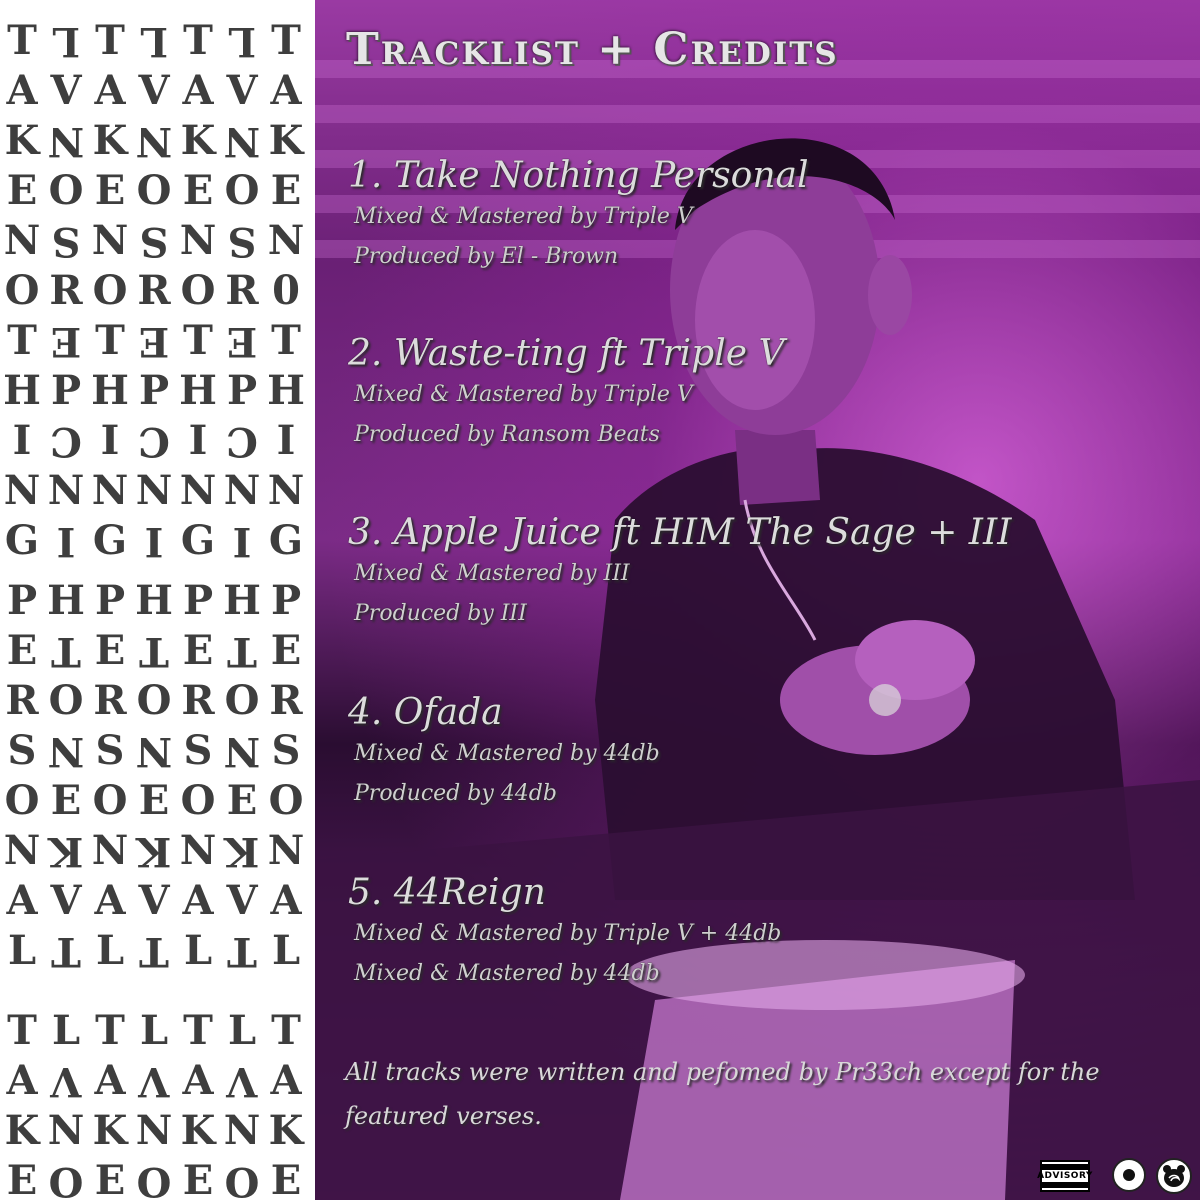  I want to click on letter-glyph: 0, so click(286, 290).